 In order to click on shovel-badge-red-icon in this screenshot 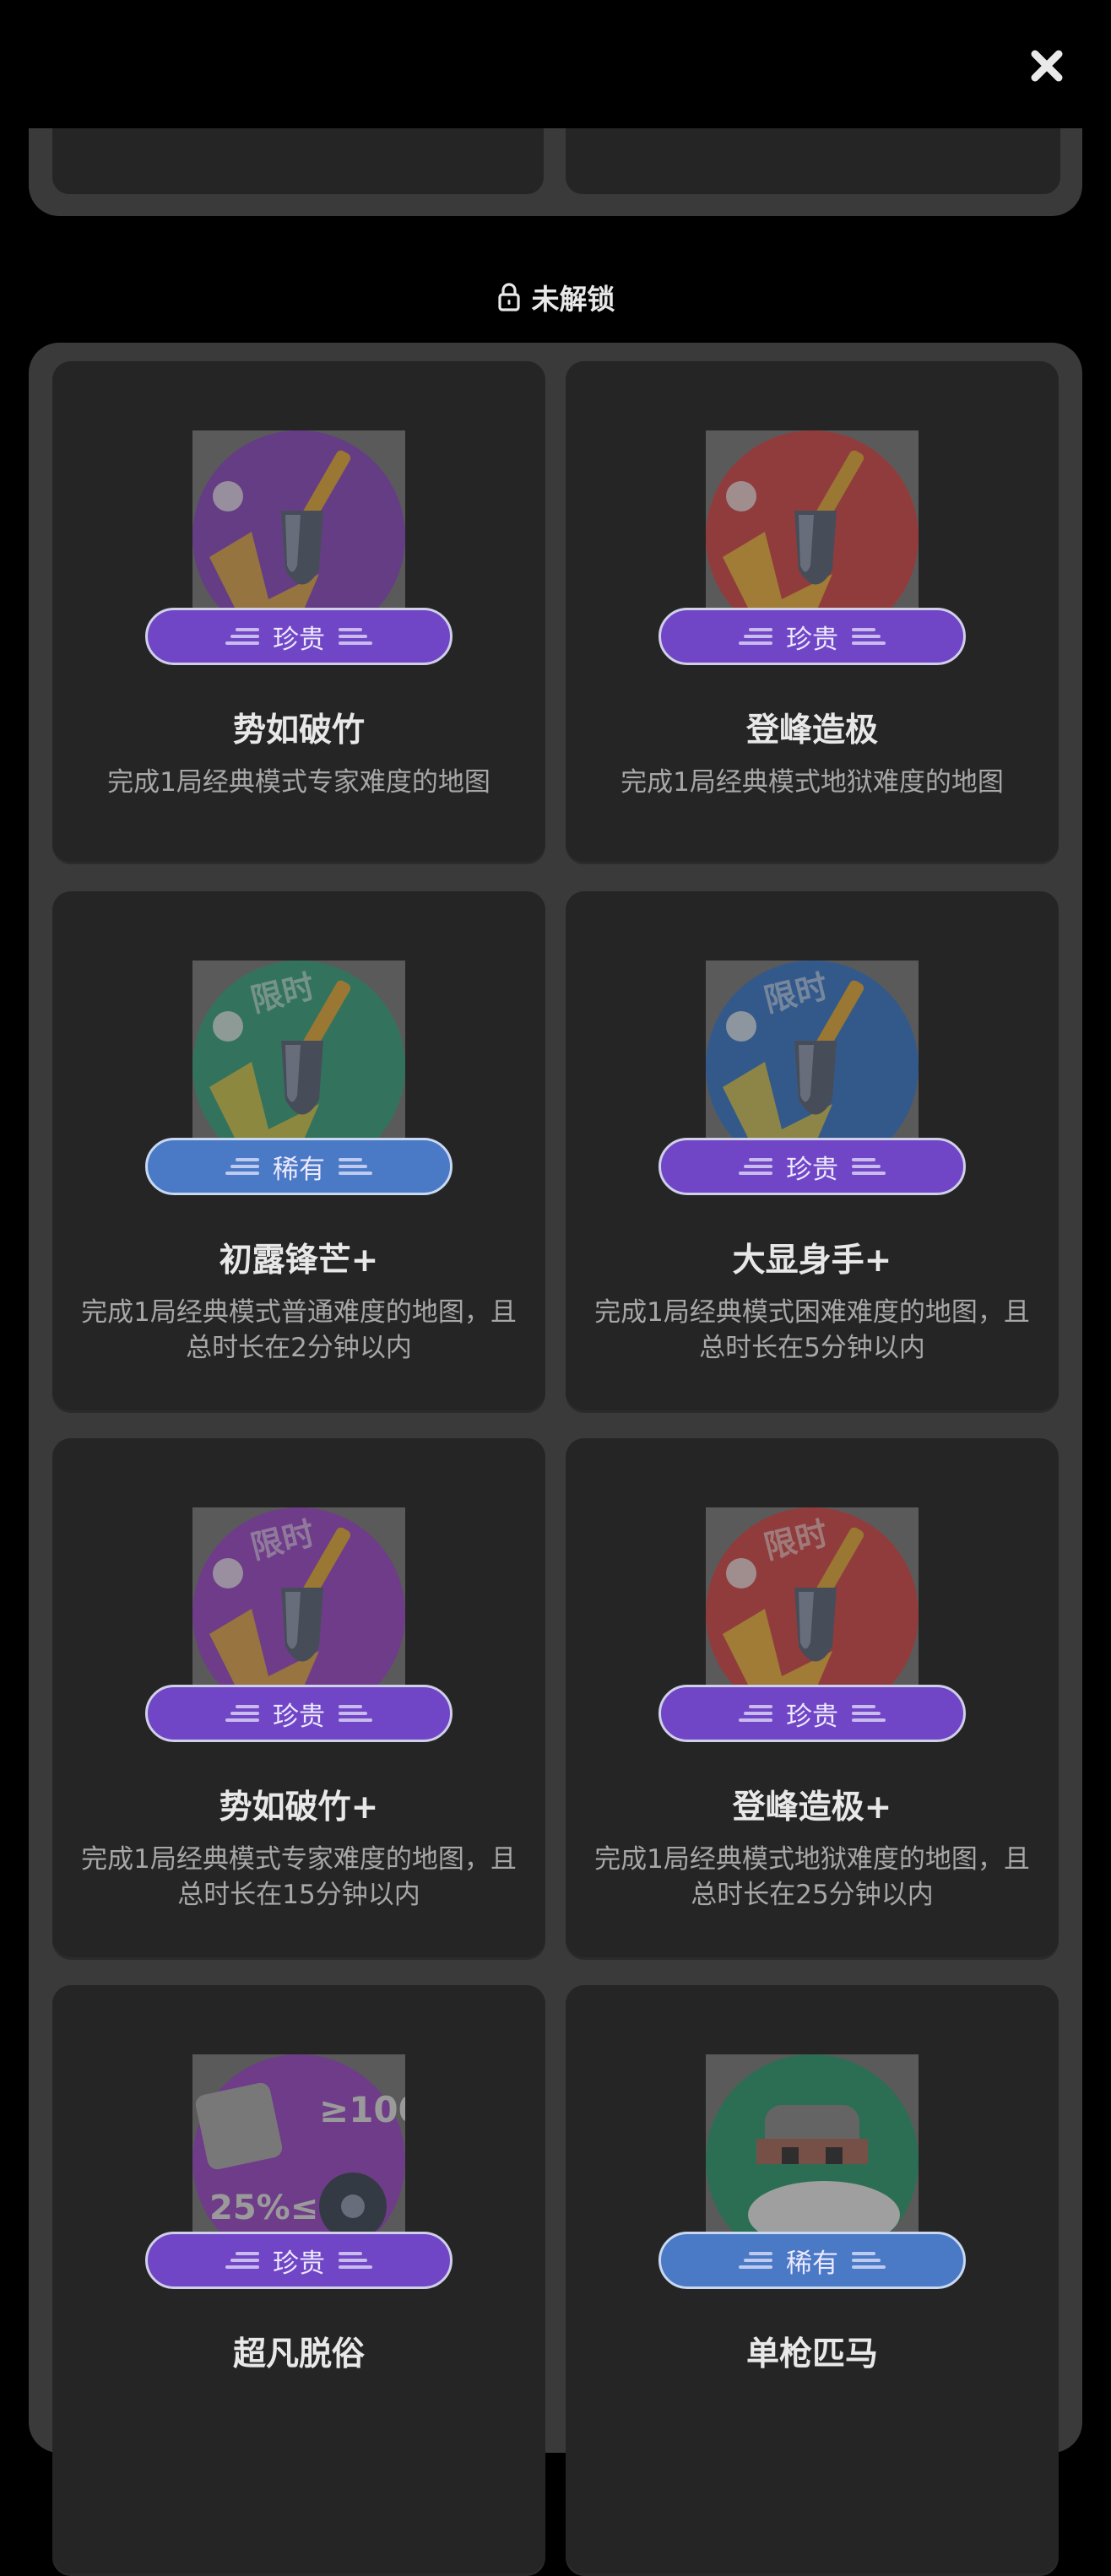, I will do `click(812, 523)`.